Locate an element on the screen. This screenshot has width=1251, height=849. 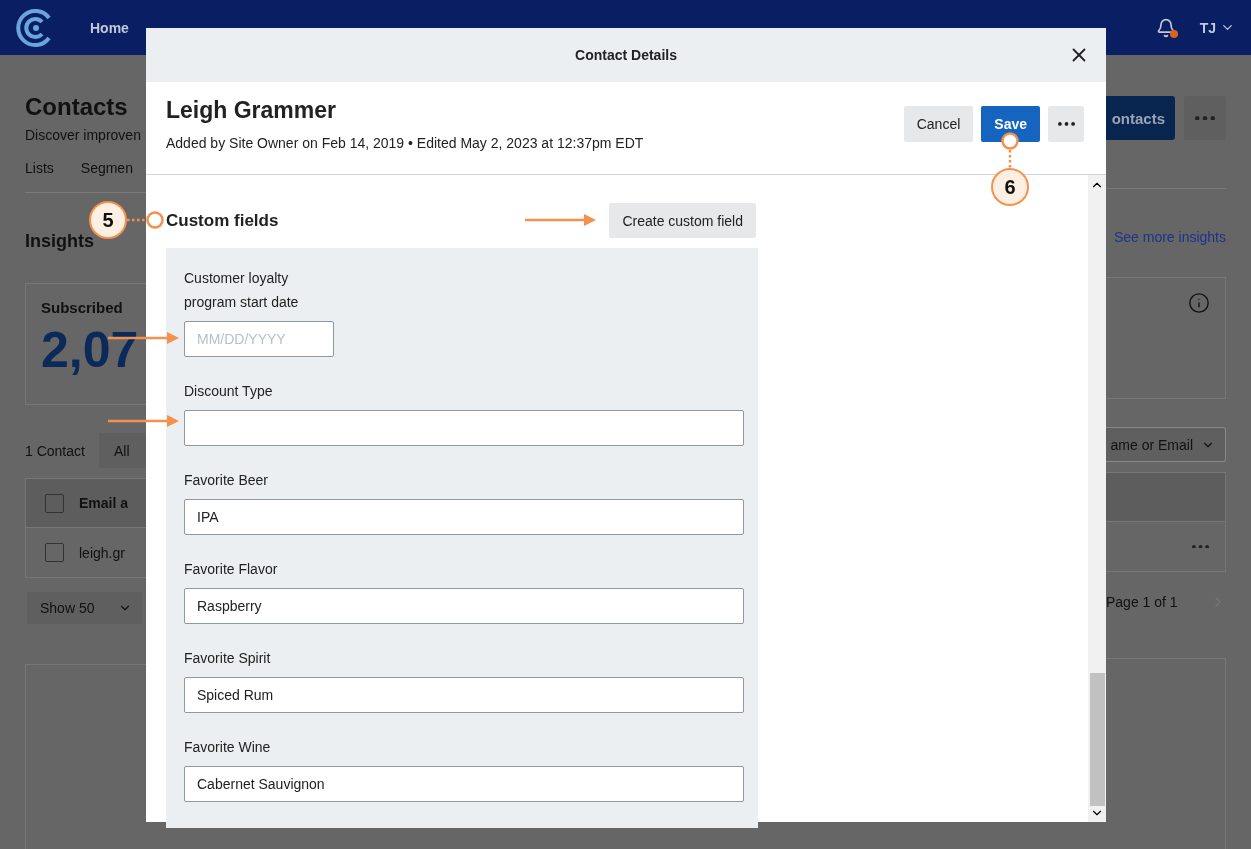
field-label: Discount Type is located at coordinates (229, 391).